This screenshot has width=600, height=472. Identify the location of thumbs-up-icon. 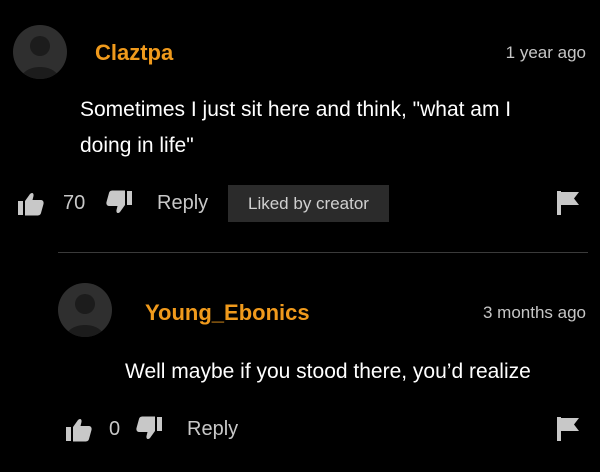
(79, 430).